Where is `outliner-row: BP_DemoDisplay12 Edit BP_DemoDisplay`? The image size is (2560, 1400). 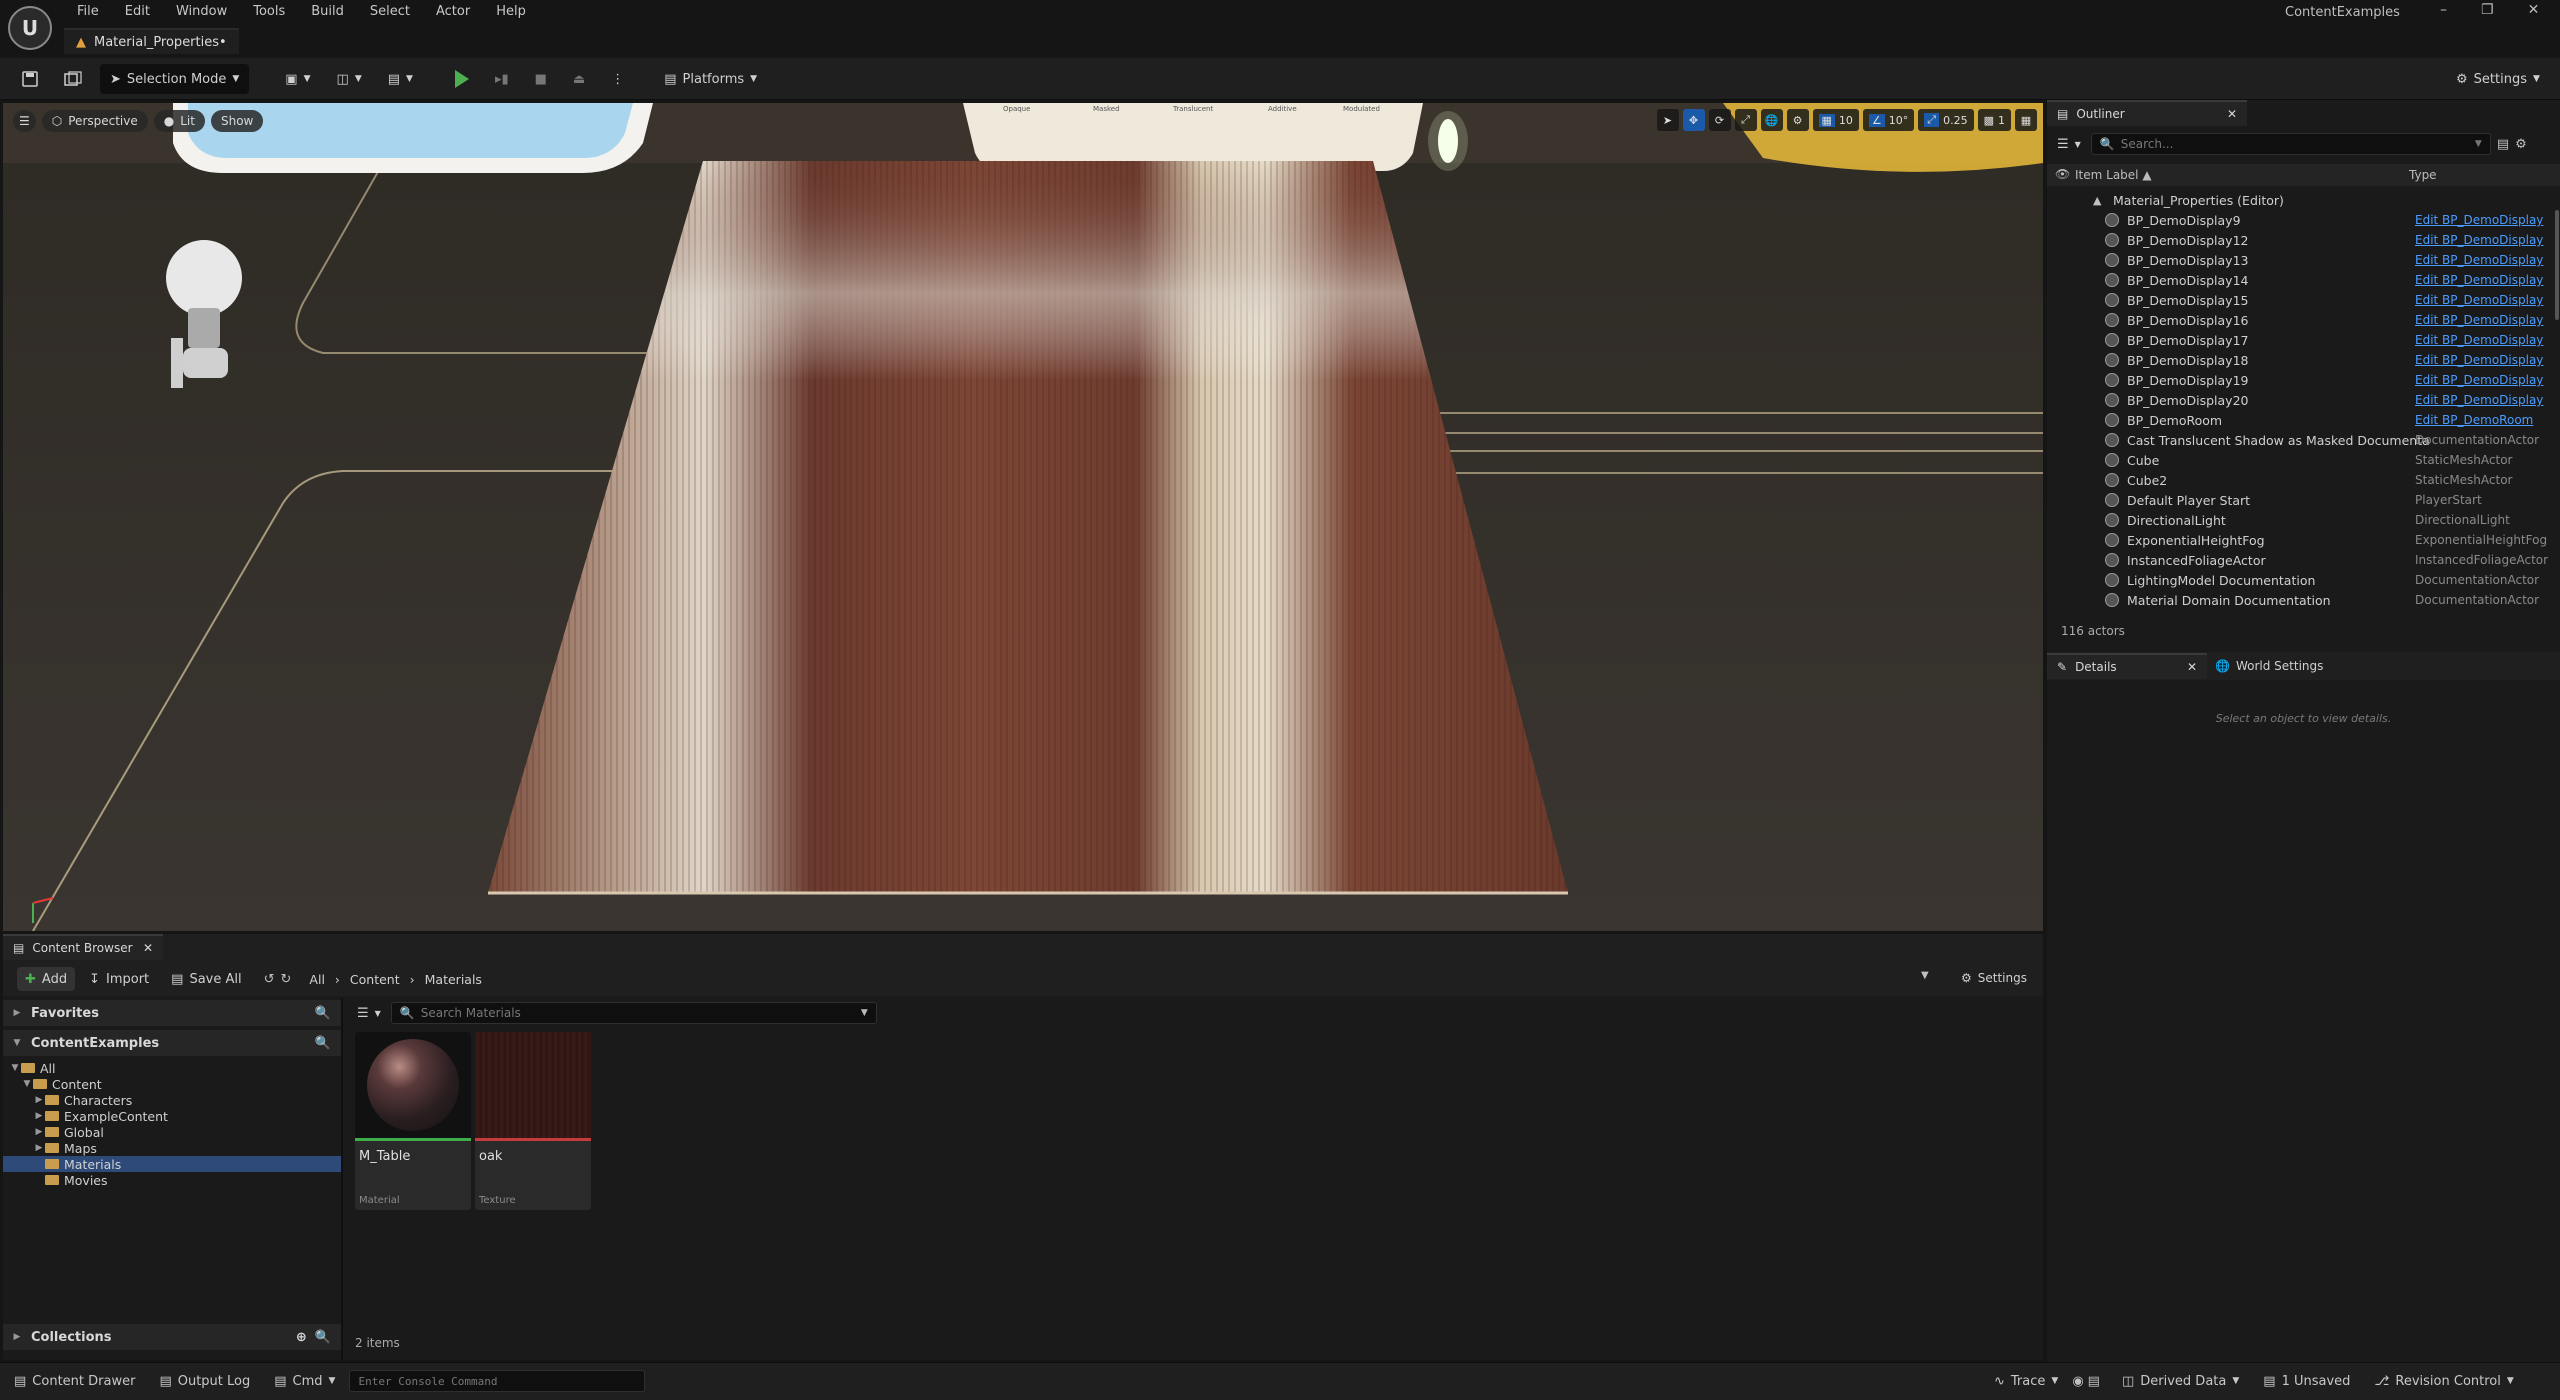 outliner-row: BP_DemoDisplay12 Edit BP_DemoDisplay is located at coordinates (2303, 240).